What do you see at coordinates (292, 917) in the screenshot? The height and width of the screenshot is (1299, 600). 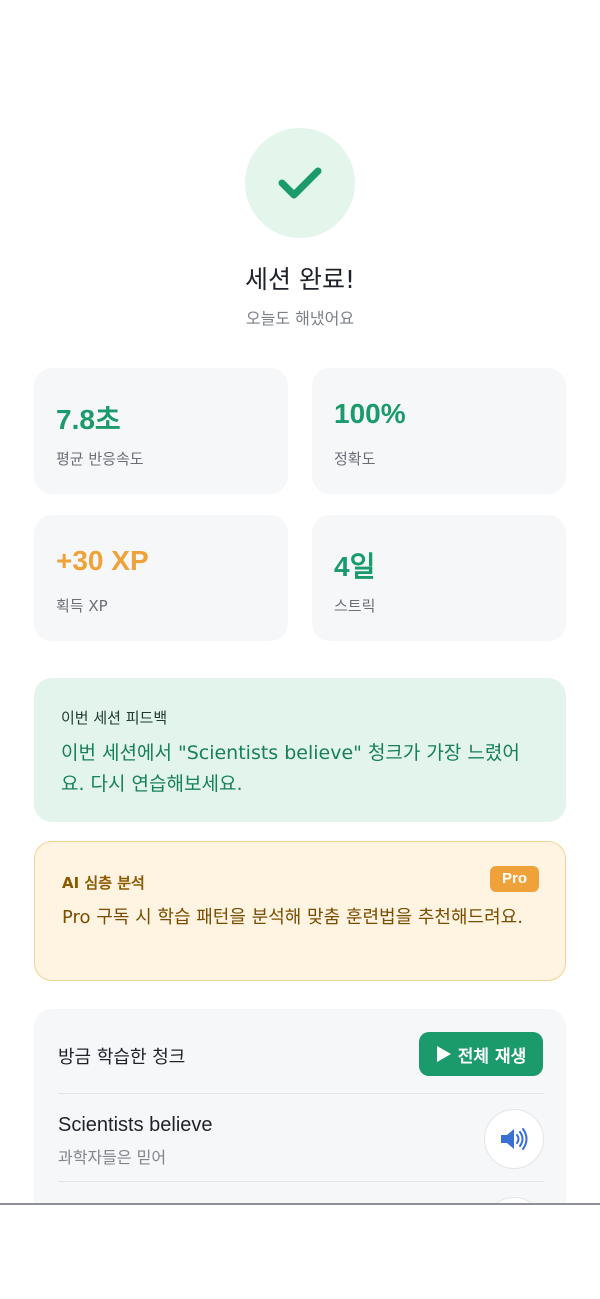 I see `ai-analysis-text: Pro 구독 시 학습 패턴을 분석해 맞춤 훈련법을 추천해드려요.` at bounding box center [292, 917].